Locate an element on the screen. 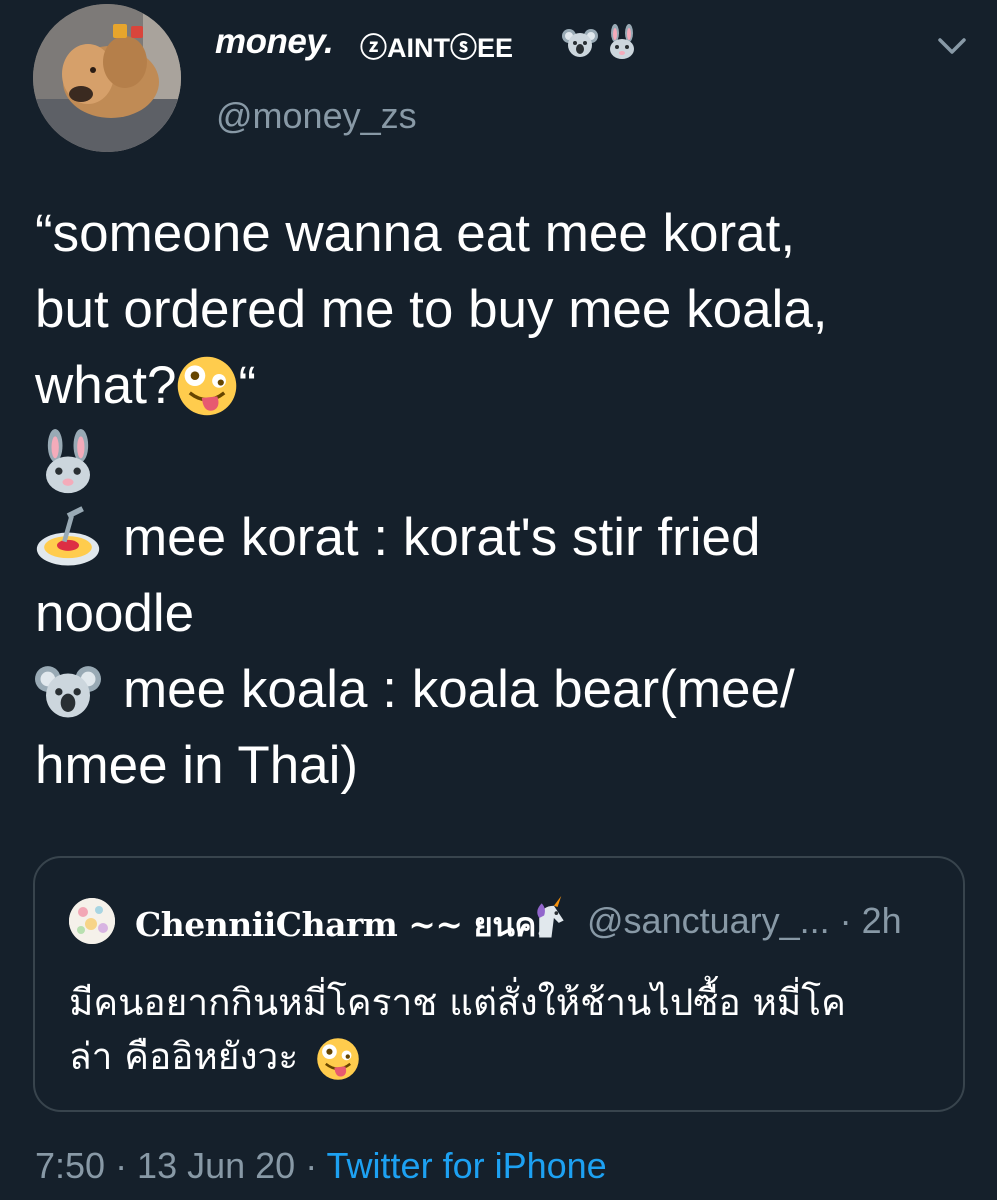 The image size is (997, 1200). quoted-time: · 2h is located at coordinates (870, 920).